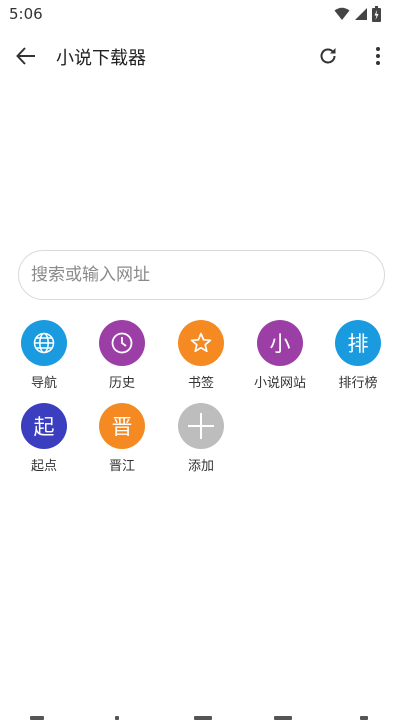 Image resolution: width=405 pixels, height=720 pixels. I want to click on star-icon, so click(201, 342).